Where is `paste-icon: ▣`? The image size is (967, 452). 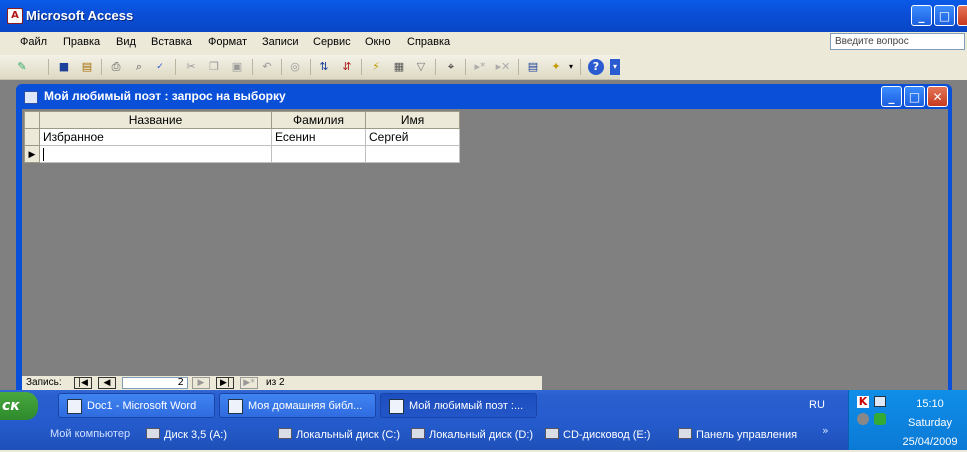 paste-icon: ▣ is located at coordinates (237, 67).